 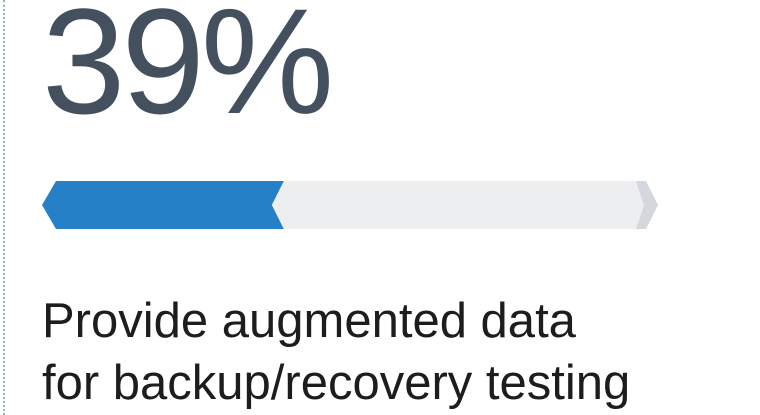 I want to click on progress-fill, so click(x=163, y=205).